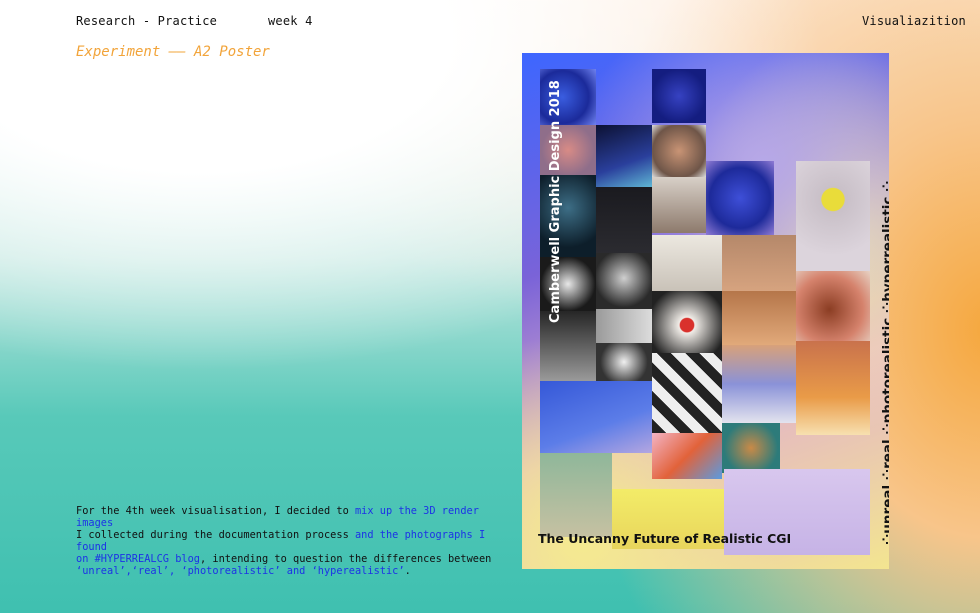 The image size is (980, 613). What do you see at coordinates (407, 571) in the screenshot?
I see `body-text-4: .` at bounding box center [407, 571].